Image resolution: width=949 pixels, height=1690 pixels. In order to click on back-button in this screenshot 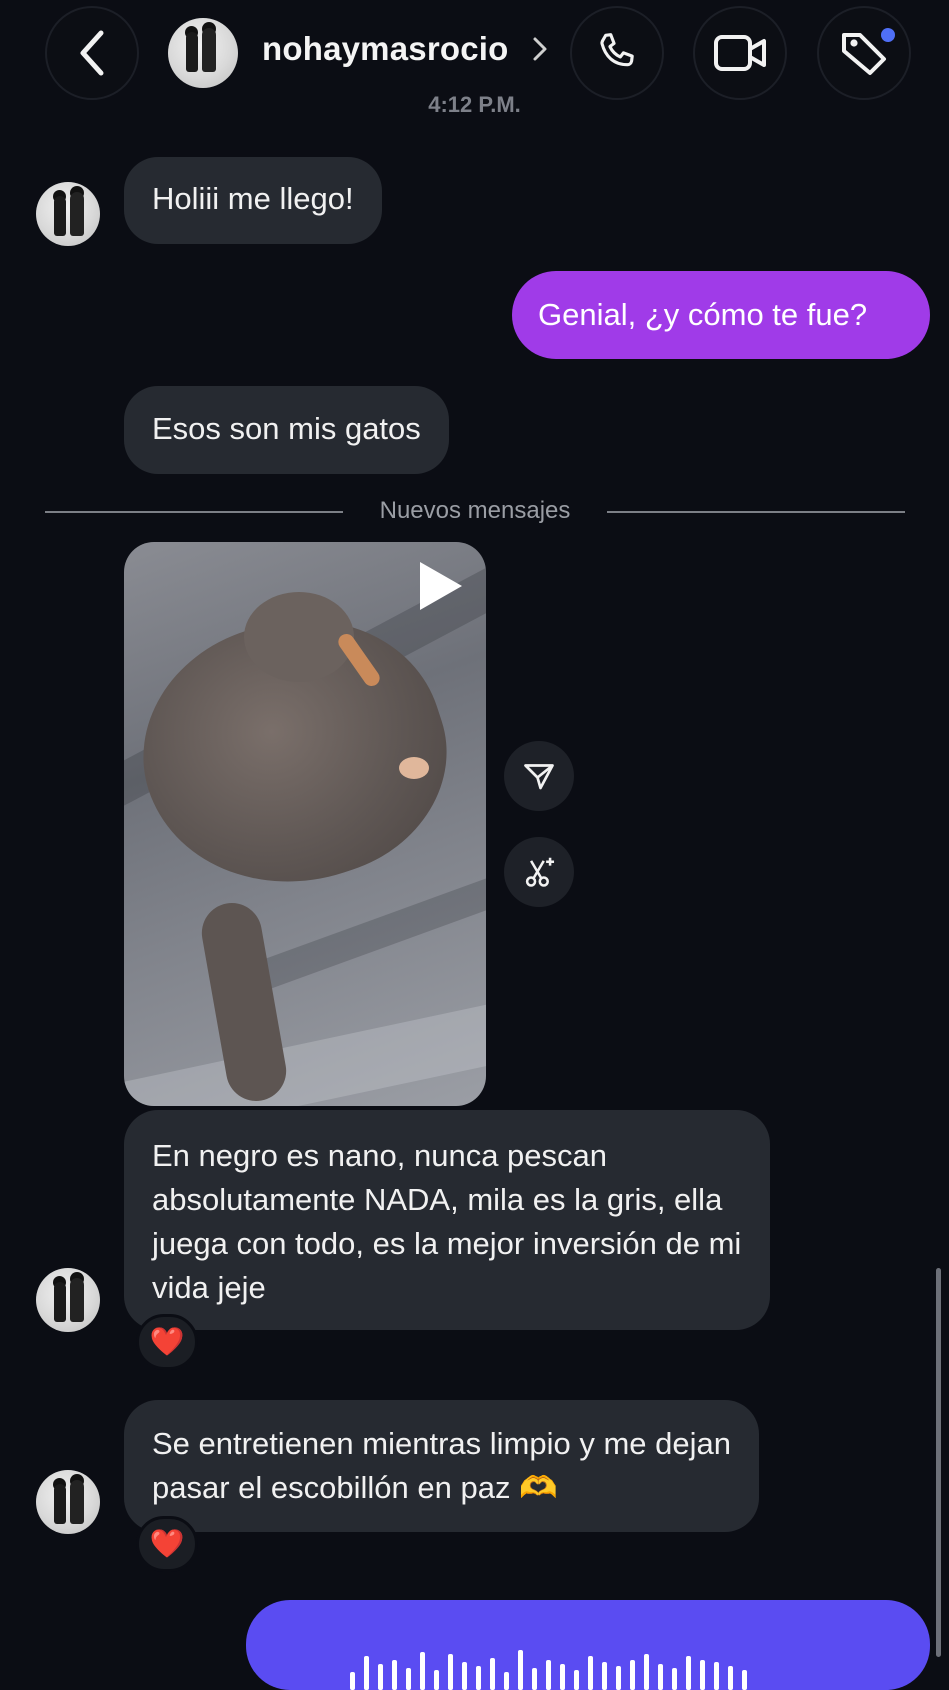, I will do `click(92, 53)`.